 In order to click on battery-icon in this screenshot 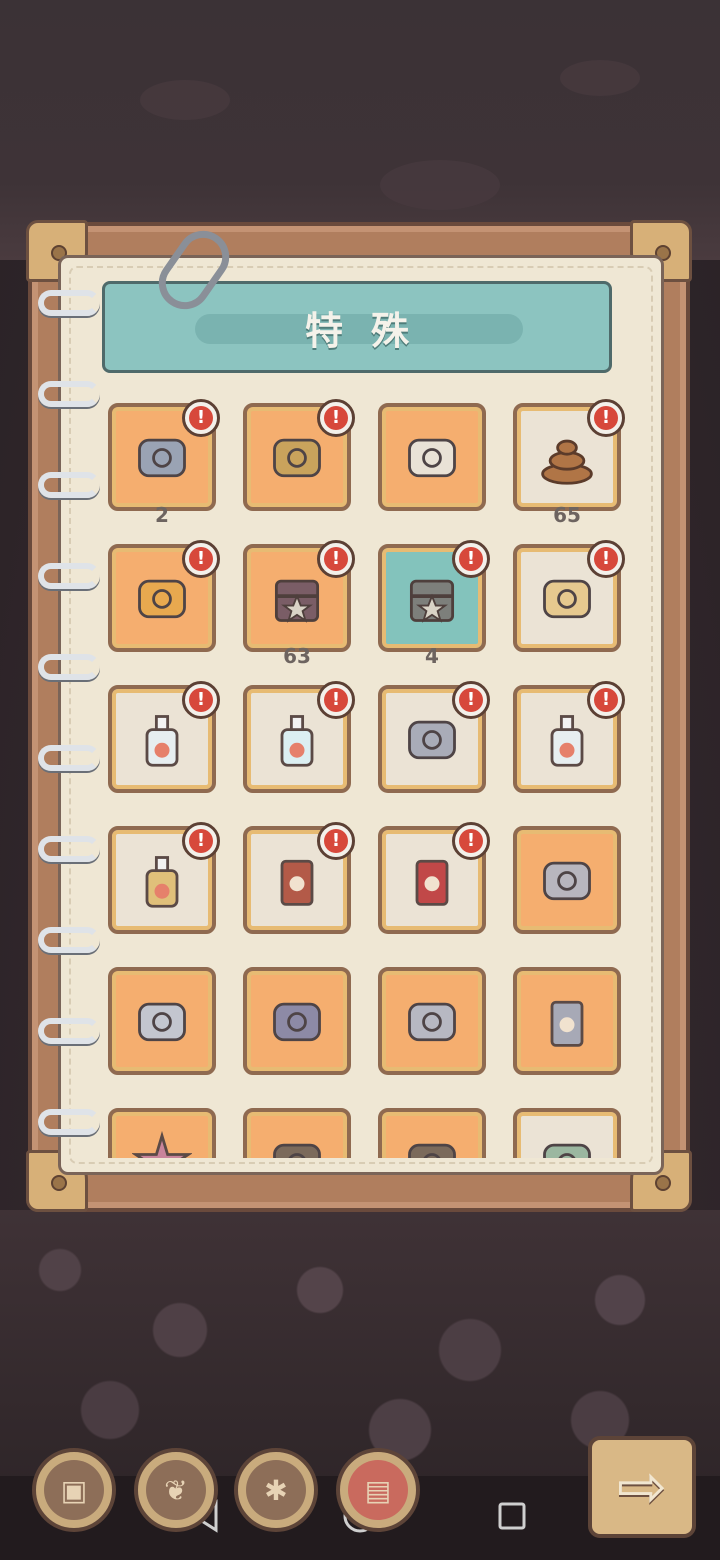, I will do `click(297, 1021)`.